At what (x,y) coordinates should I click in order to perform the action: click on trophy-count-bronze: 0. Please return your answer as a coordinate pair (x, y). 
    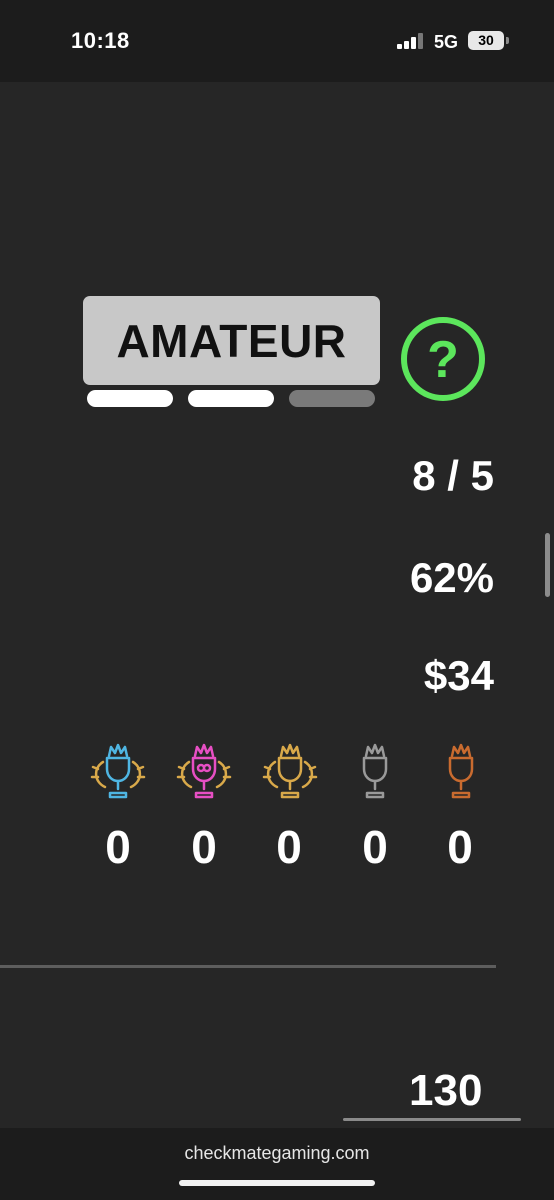
    Looking at the image, I should click on (460, 847).